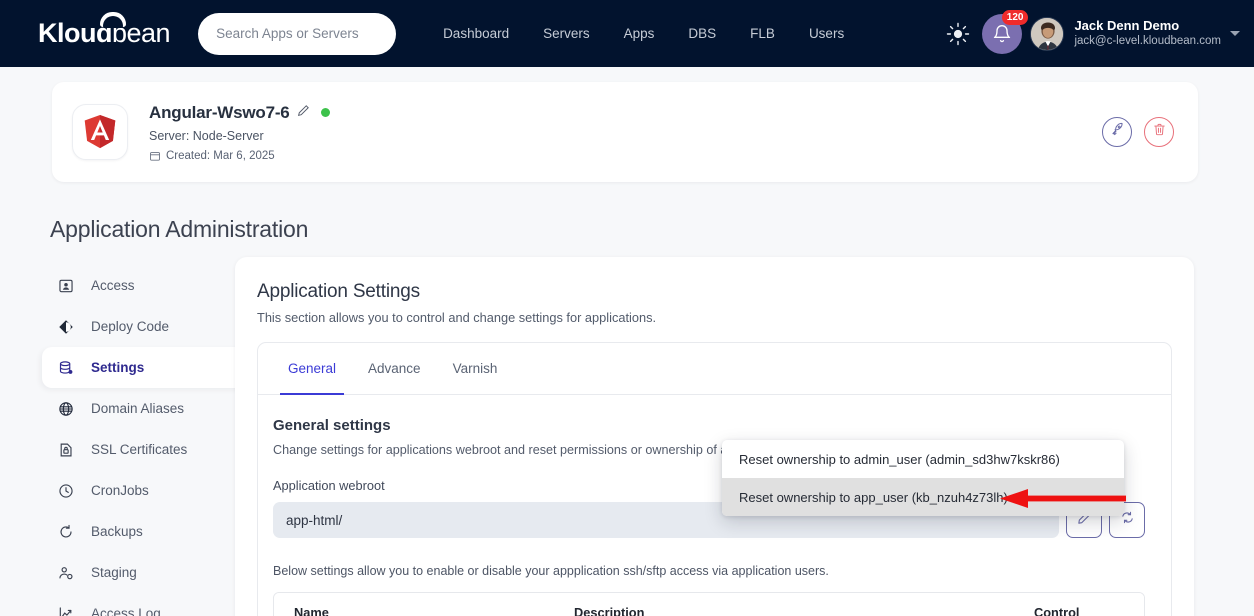 The image size is (1254, 616). What do you see at coordinates (958, 34) in the screenshot?
I see `sun-icon` at bounding box center [958, 34].